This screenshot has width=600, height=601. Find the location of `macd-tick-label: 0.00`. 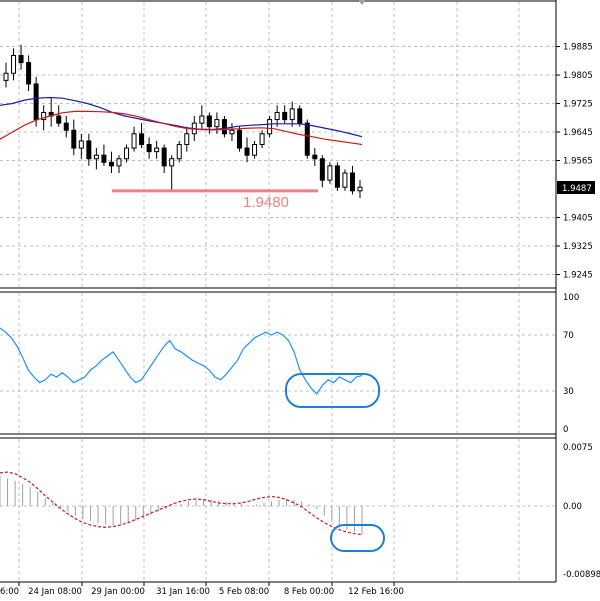

macd-tick-label: 0.00 is located at coordinates (572, 507).